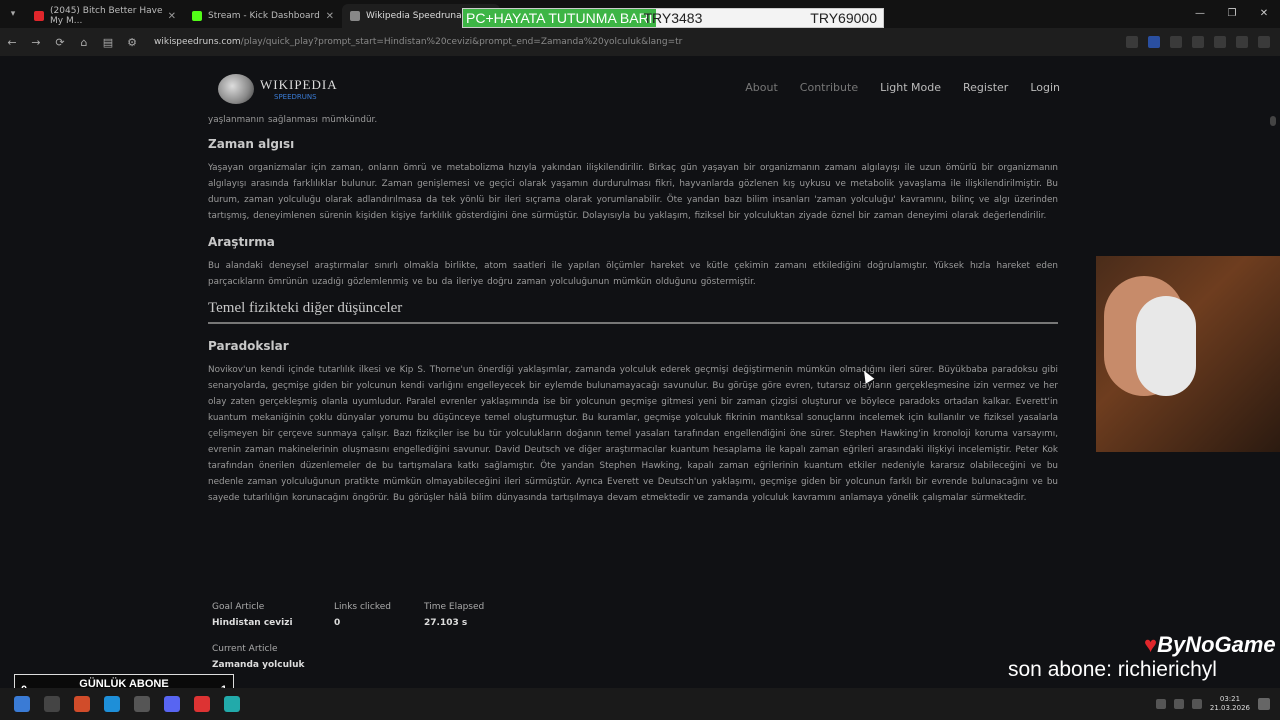 This screenshot has width=1280, height=720. Describe the element at coordinates (454, 607) in the screenshot. I see `time-label: Time Elapsed` at that location.